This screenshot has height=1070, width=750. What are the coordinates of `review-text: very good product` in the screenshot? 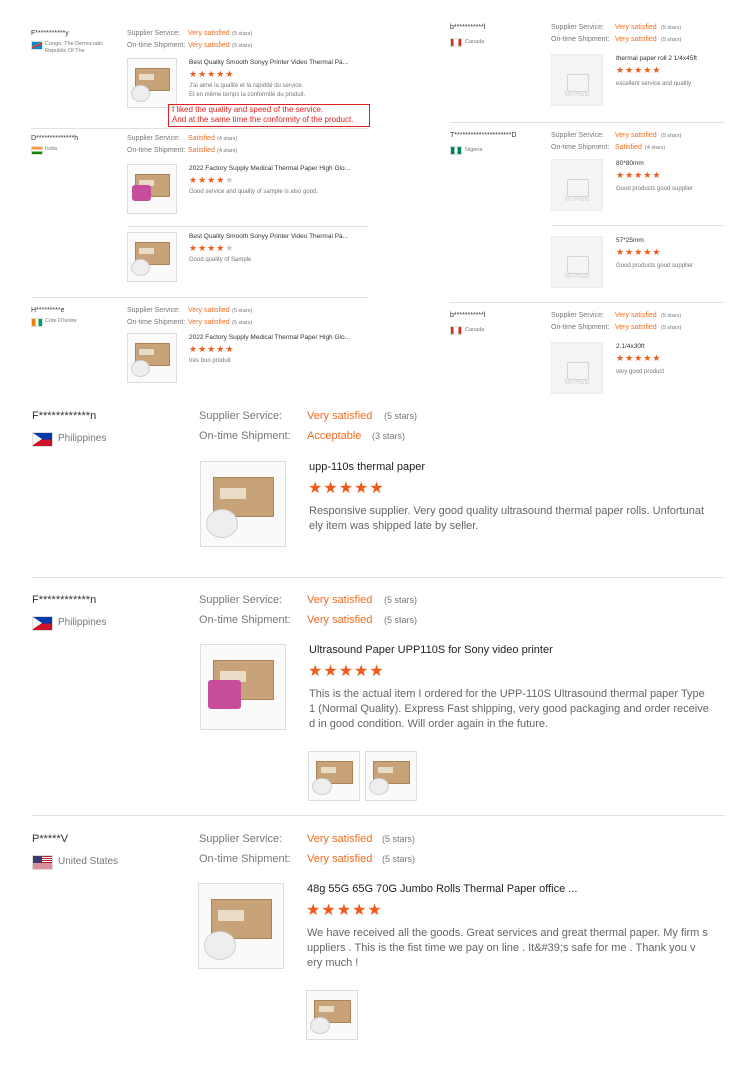 It's located at (640, 372).